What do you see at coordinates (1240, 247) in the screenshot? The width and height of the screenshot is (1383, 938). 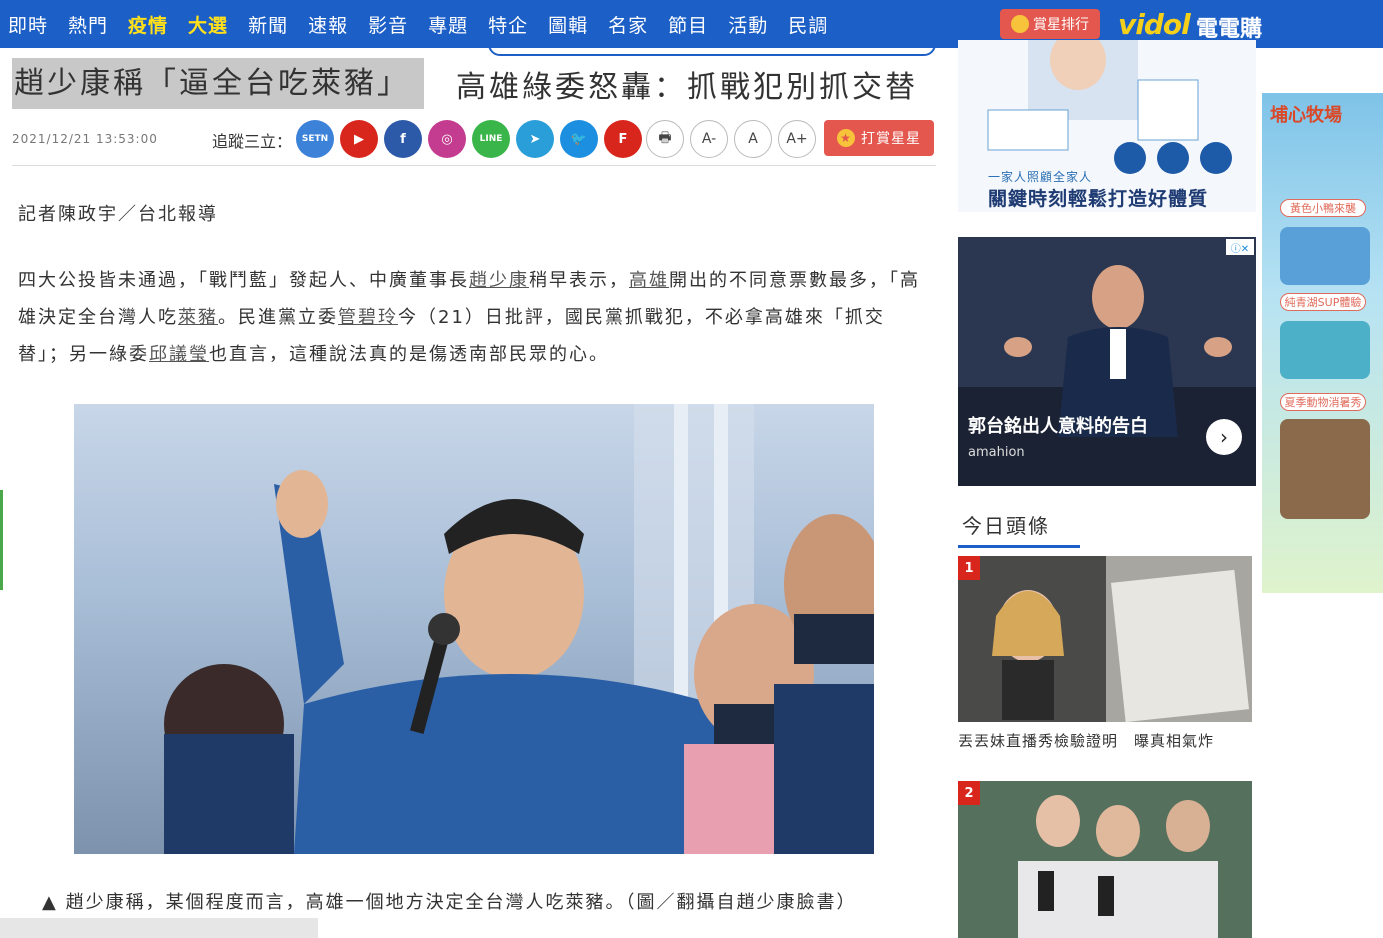 I see `adchoices-icon: ⓘ✕` at bounding box center [1240, 247].